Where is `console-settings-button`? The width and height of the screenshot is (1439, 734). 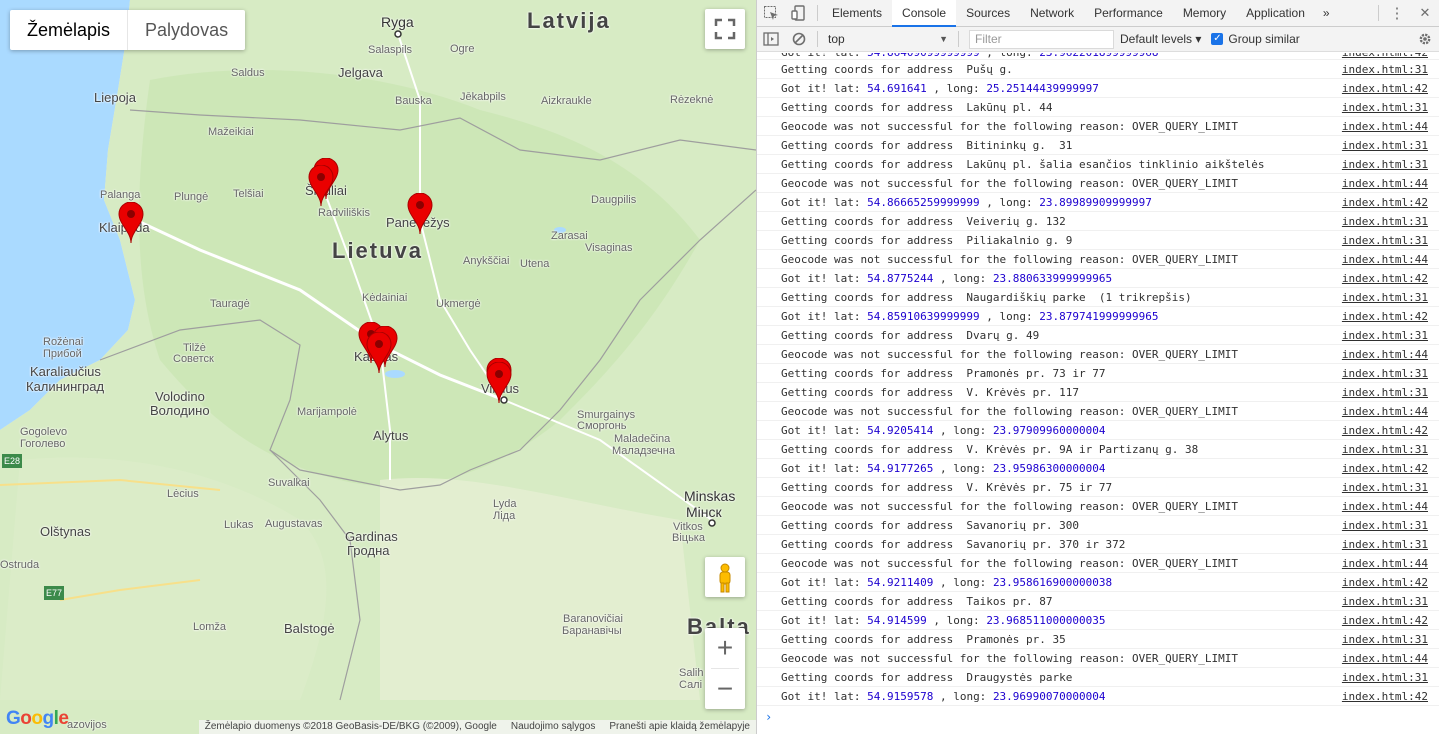
console-settings-button is located at coordinates (1425, 39).